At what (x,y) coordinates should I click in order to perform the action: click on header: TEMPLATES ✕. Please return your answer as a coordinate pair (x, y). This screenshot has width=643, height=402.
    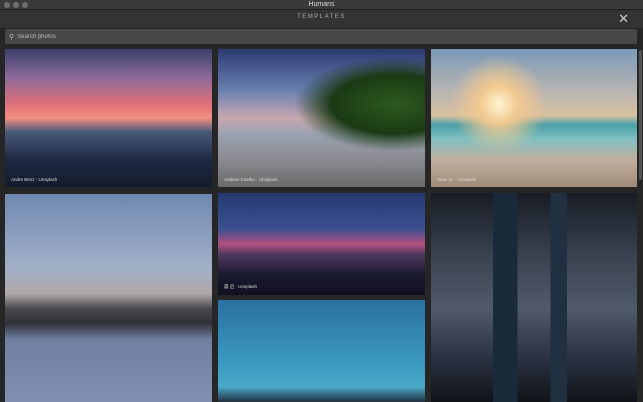
    Looking at the image, I should click on (321, 19).